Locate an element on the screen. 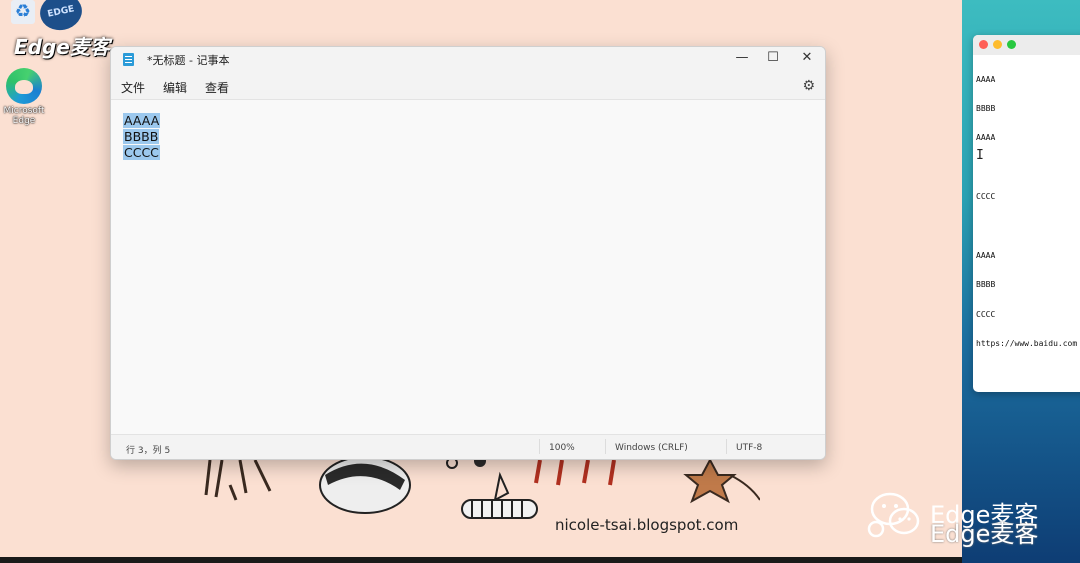 The width and height of the screenshot is (1080, 563). edge-logo-badge: EDGE is located at coordinates (61, 17).